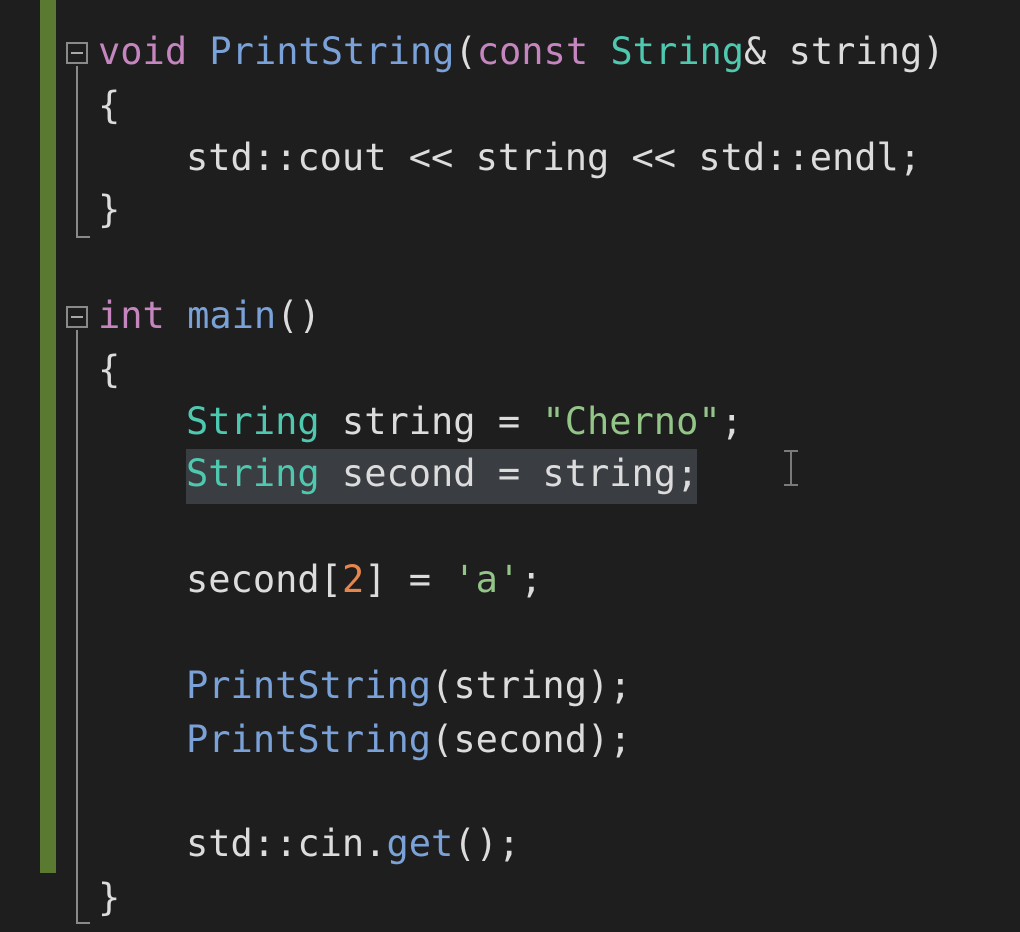 The image size is (1020, 932). I want to click on text-cursor-icon, so click(791, 468).